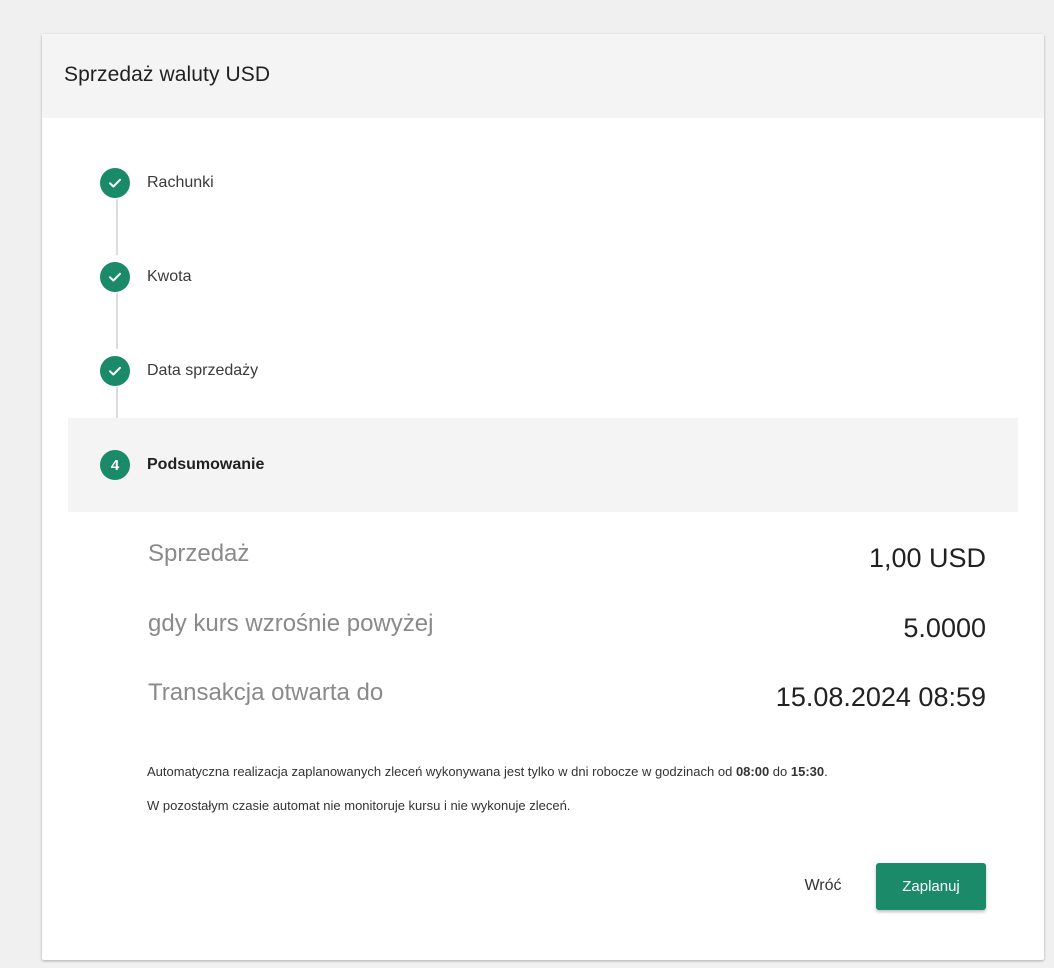  I want to click on back-button: Wróć, so click(823, 886).